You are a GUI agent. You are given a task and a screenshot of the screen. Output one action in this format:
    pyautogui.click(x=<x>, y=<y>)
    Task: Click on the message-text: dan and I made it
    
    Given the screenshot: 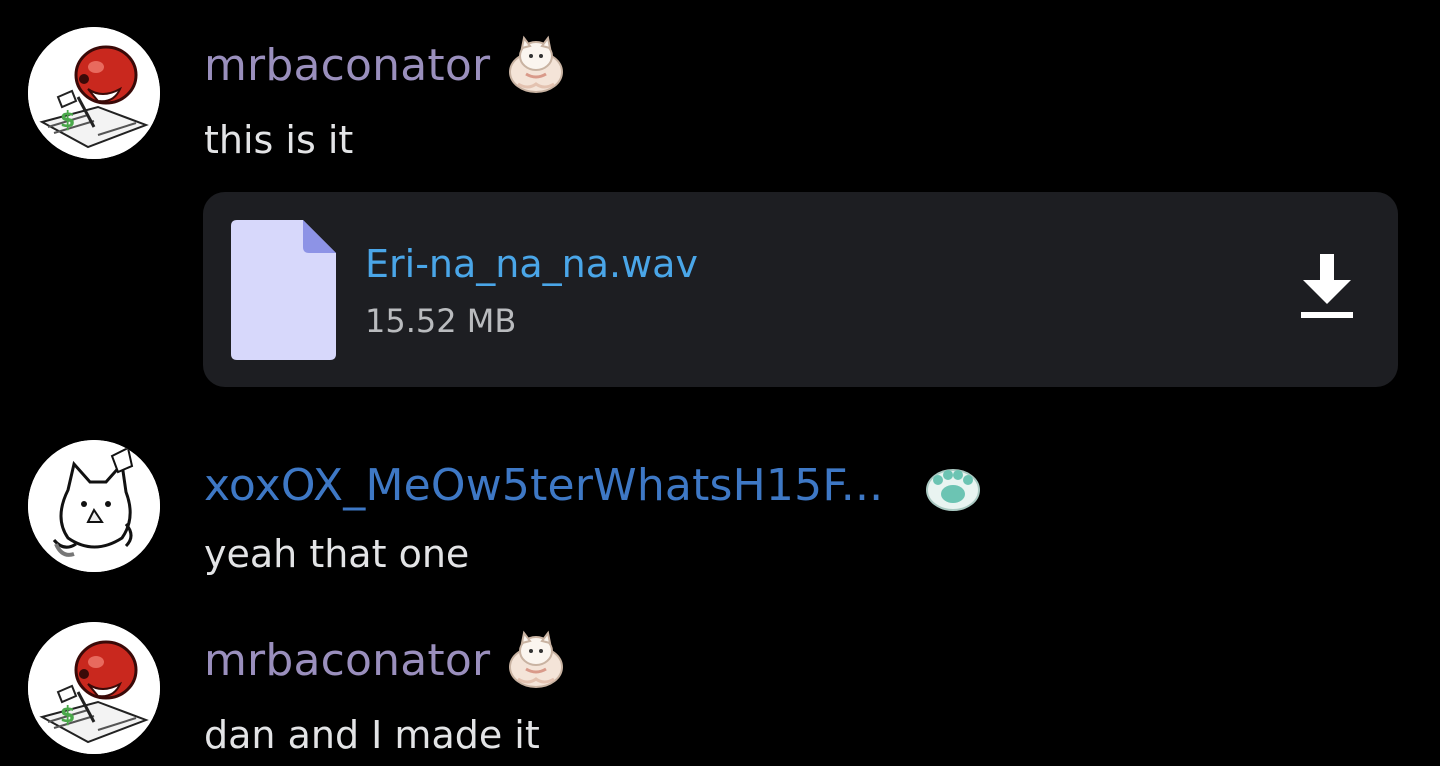 What is the action you would take?
    pyautogui.click(x=372, y=735)
    